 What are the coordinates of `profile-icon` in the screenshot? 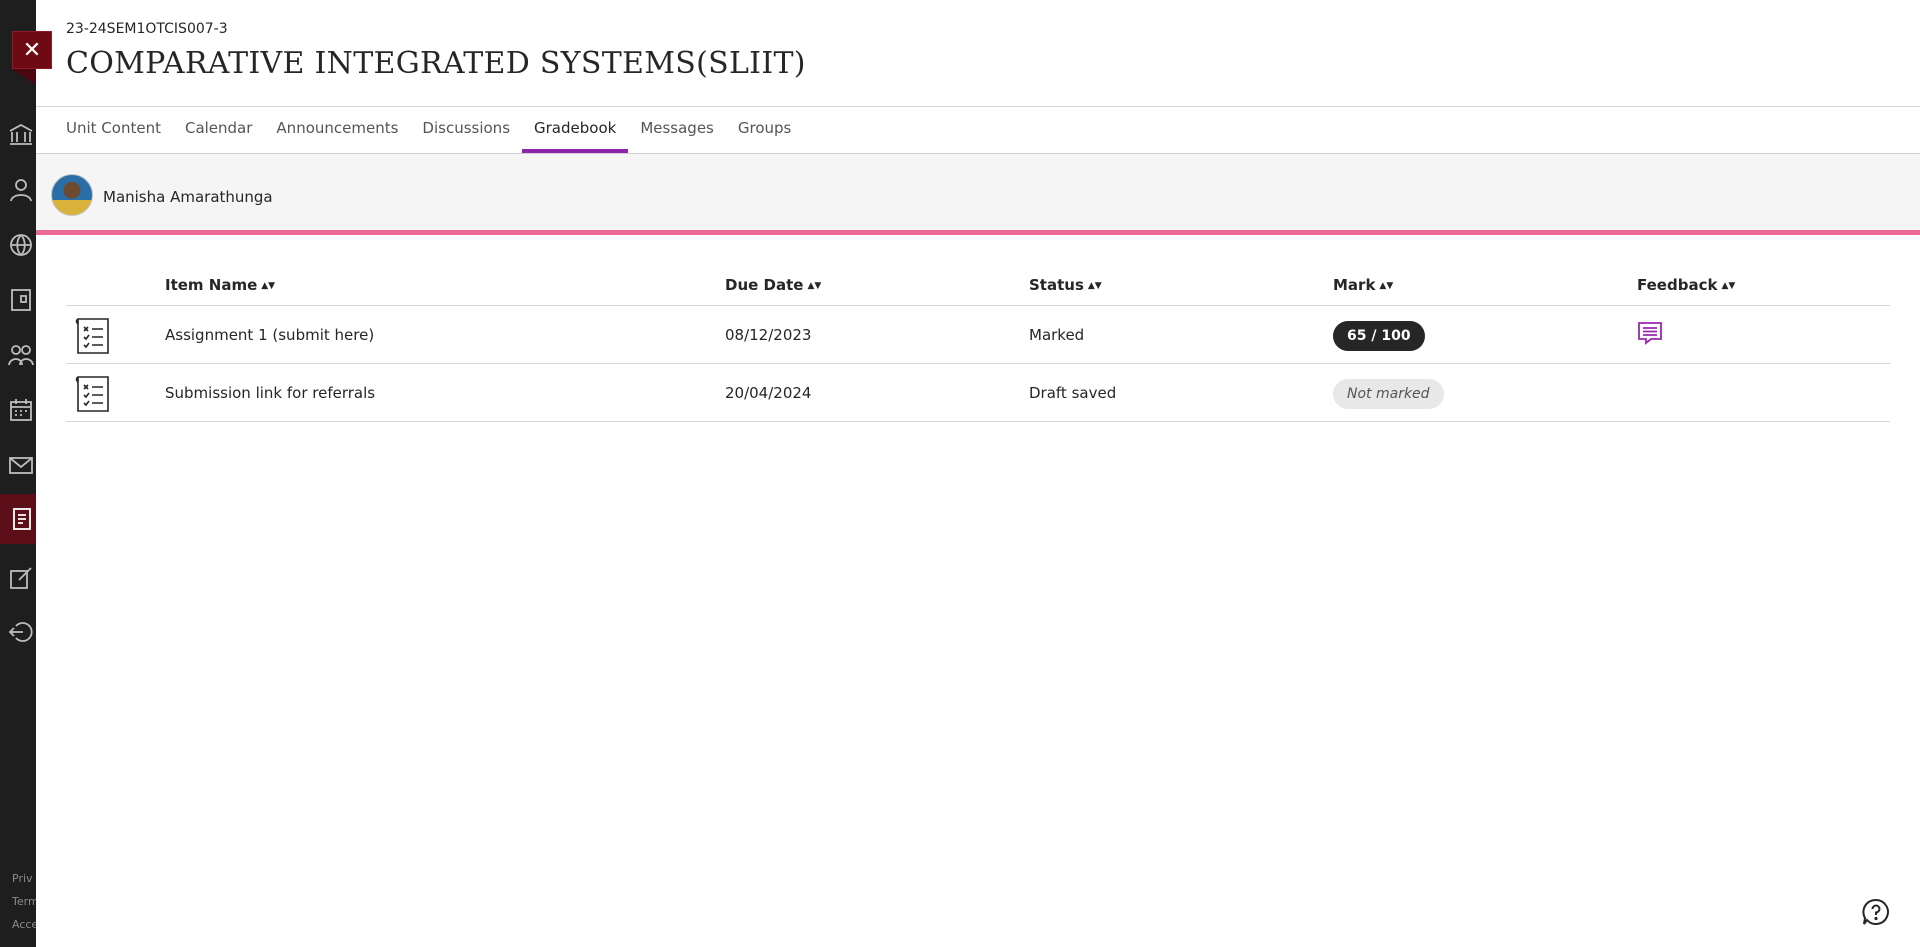 It's located at (21, 190).